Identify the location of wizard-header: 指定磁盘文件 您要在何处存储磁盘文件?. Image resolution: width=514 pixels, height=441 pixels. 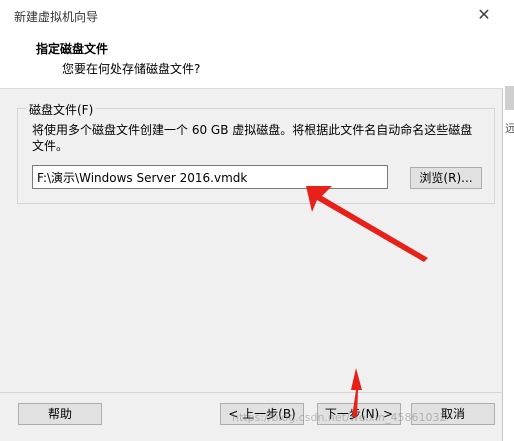
(251, 59).